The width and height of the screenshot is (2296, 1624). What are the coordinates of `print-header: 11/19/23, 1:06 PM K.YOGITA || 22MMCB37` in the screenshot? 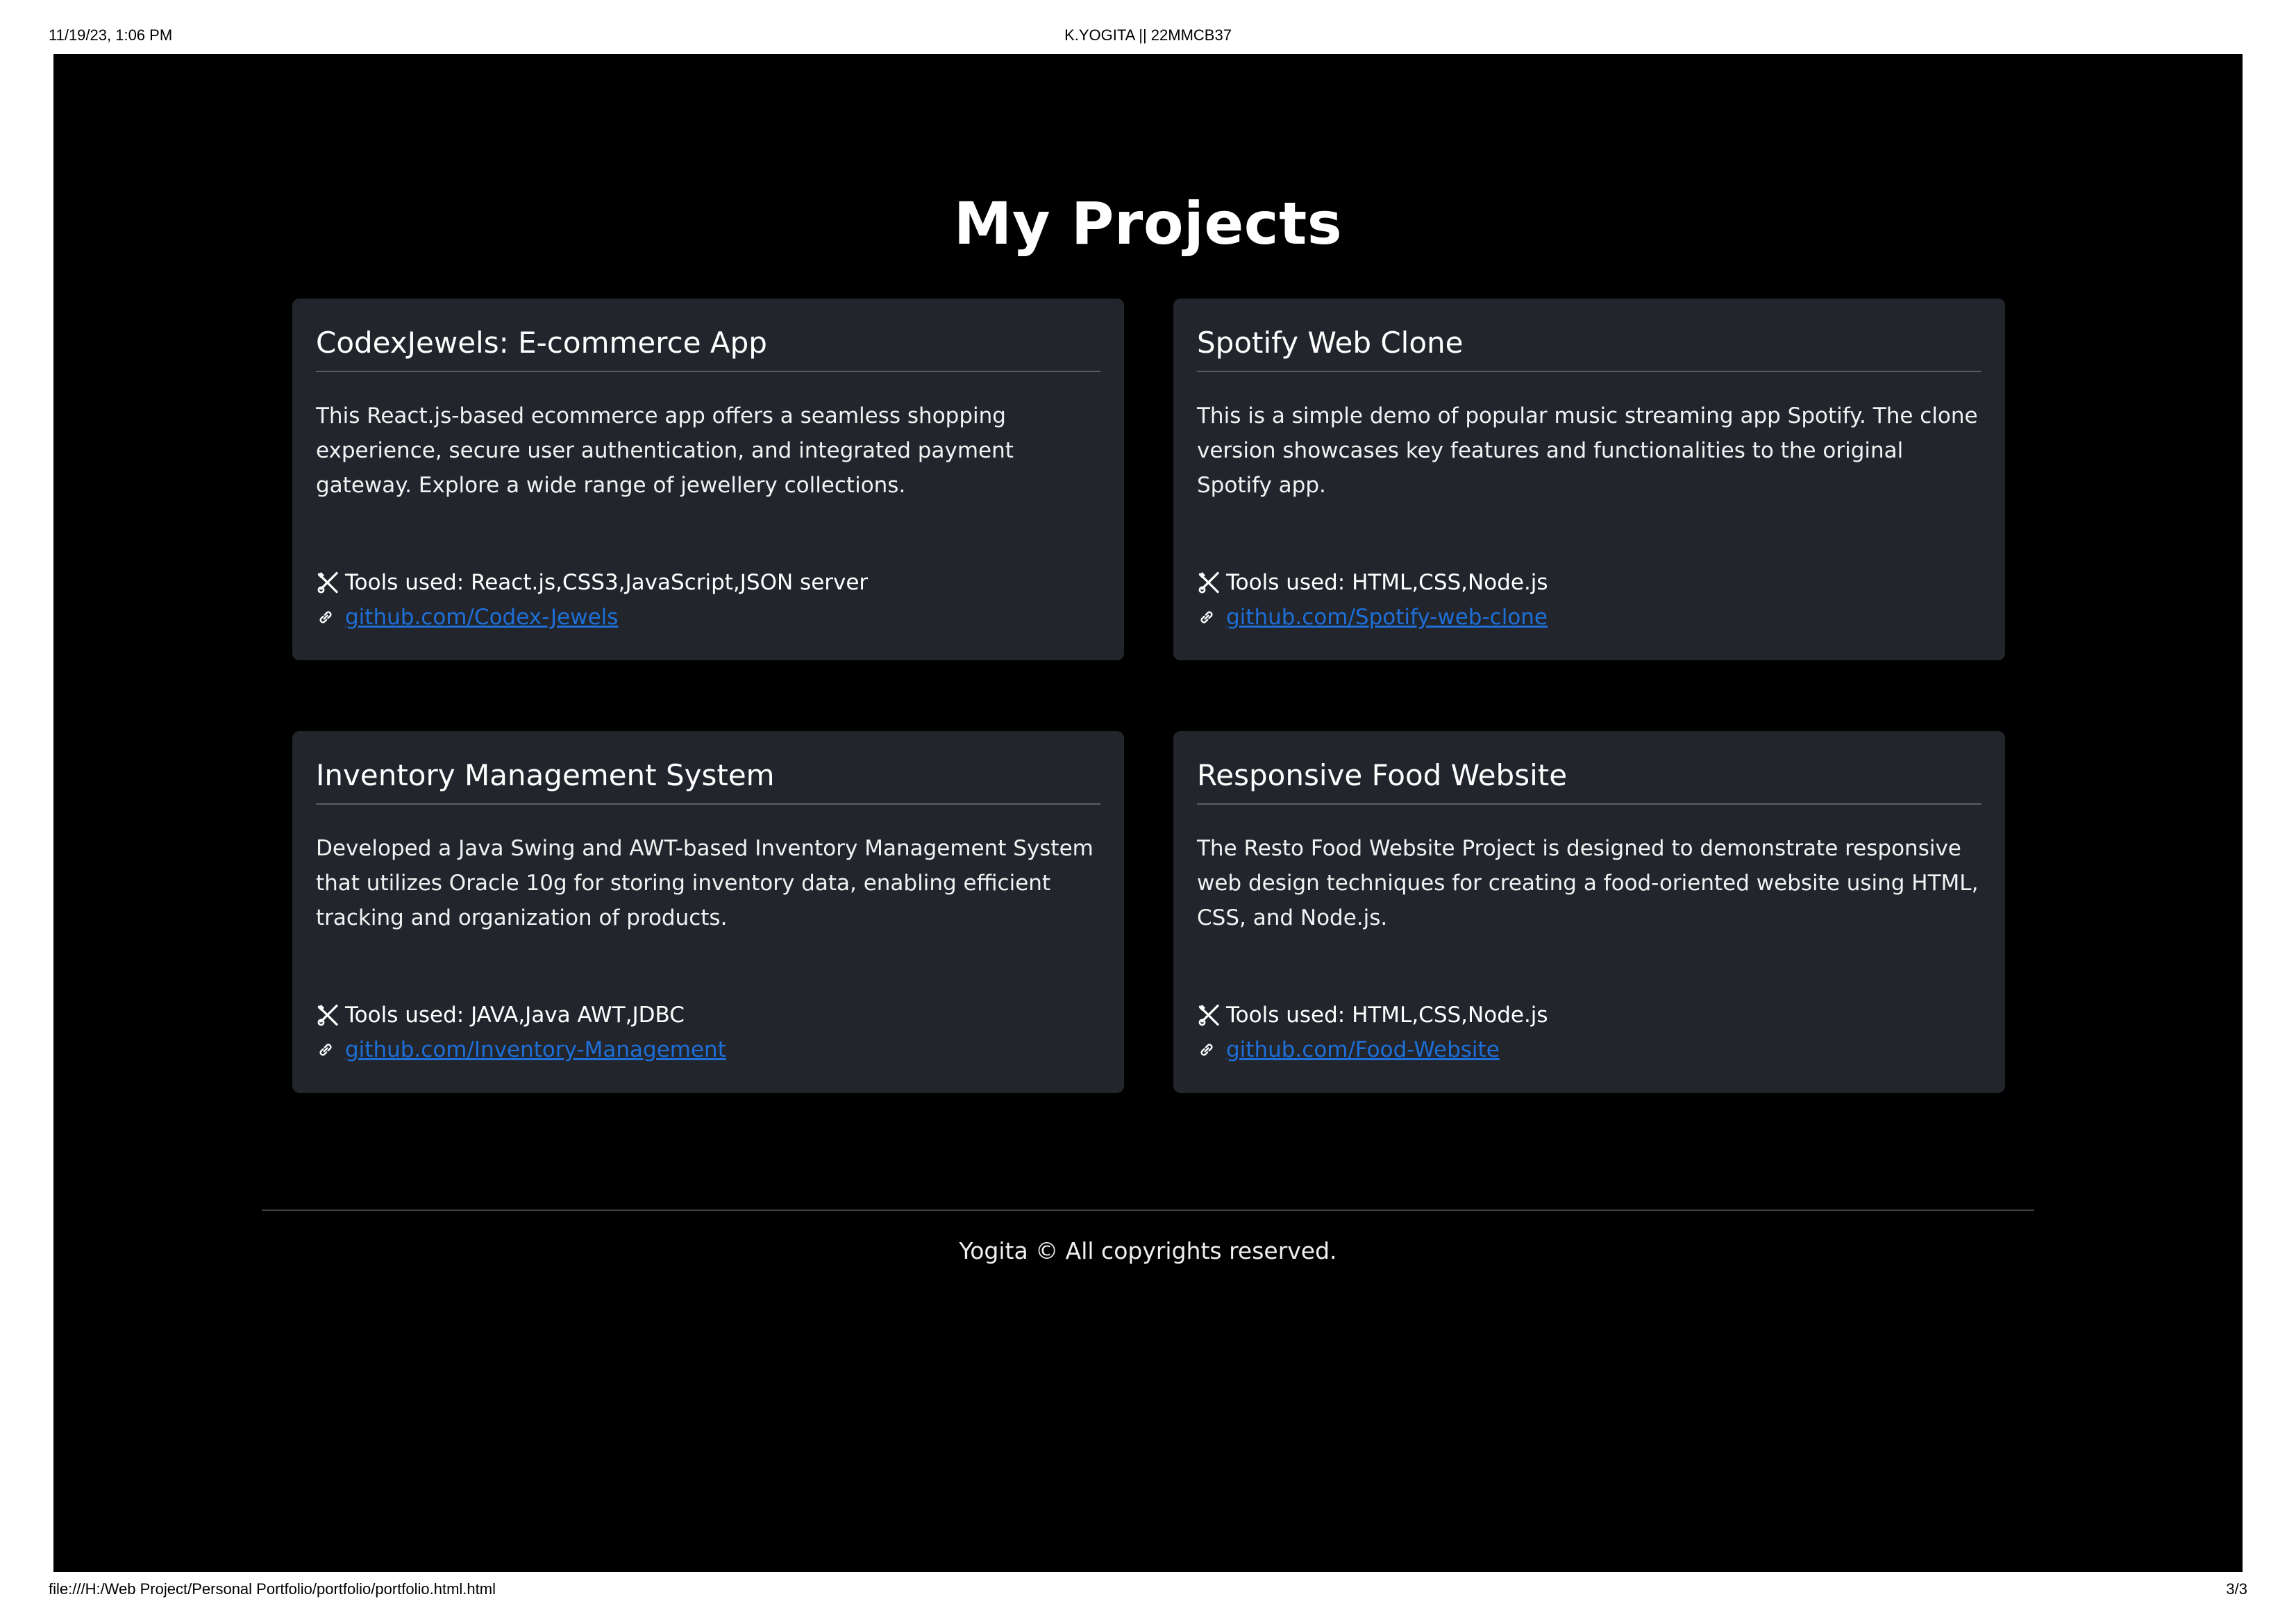 It's located at (1148, 40).